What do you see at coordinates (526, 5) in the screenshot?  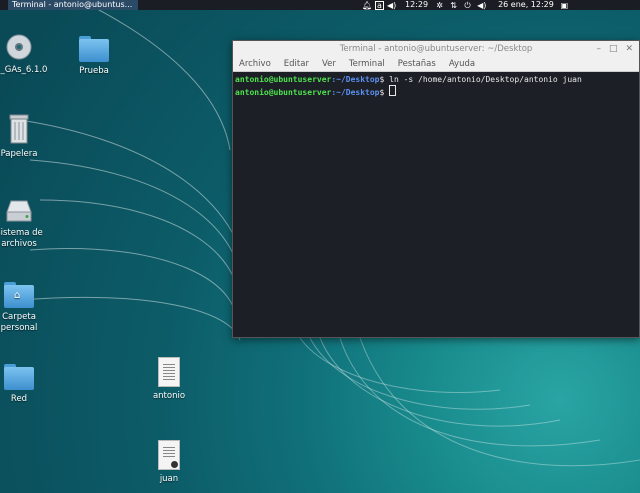 I see `clock-date: 26 ene, 12:29` at bounding box center [526, 5].